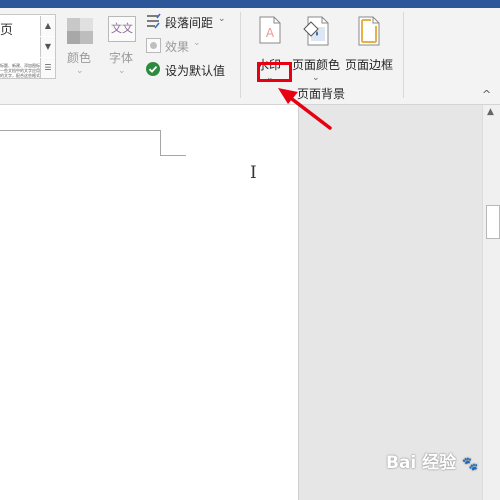 The height and width of the screenshot is (500, 500). I want to click on effects-label: 效果, so click(177, 47).